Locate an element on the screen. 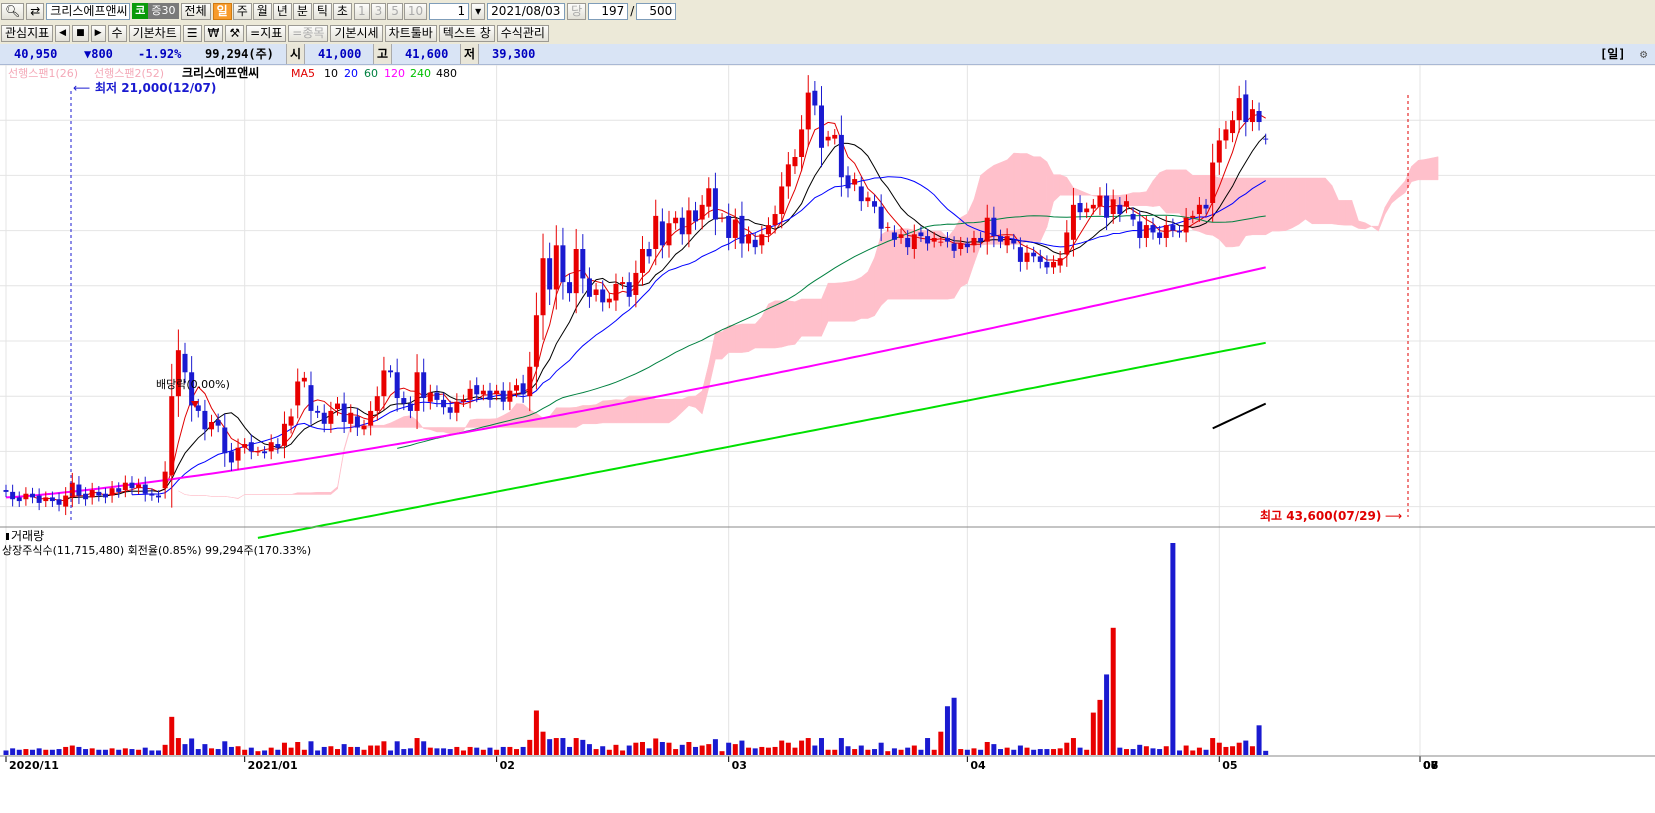  chart-toolbar-button: 차트툴바 is located at coordinates (410, 33).